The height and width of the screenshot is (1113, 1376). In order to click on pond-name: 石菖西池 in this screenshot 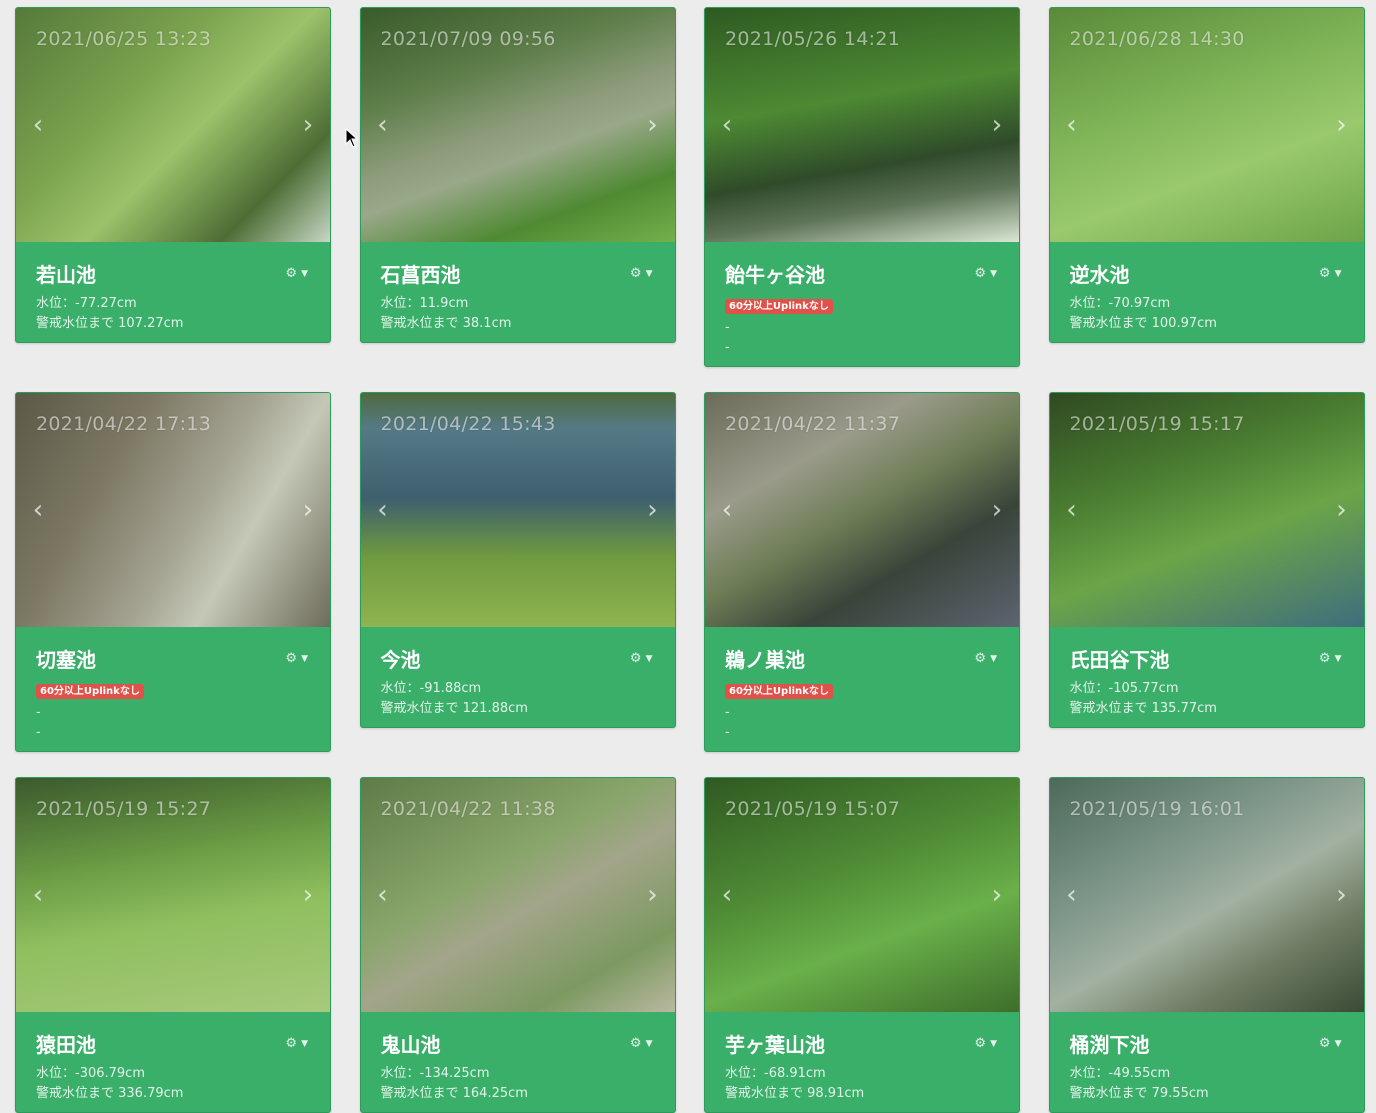, I will do `click(518, 275)`.